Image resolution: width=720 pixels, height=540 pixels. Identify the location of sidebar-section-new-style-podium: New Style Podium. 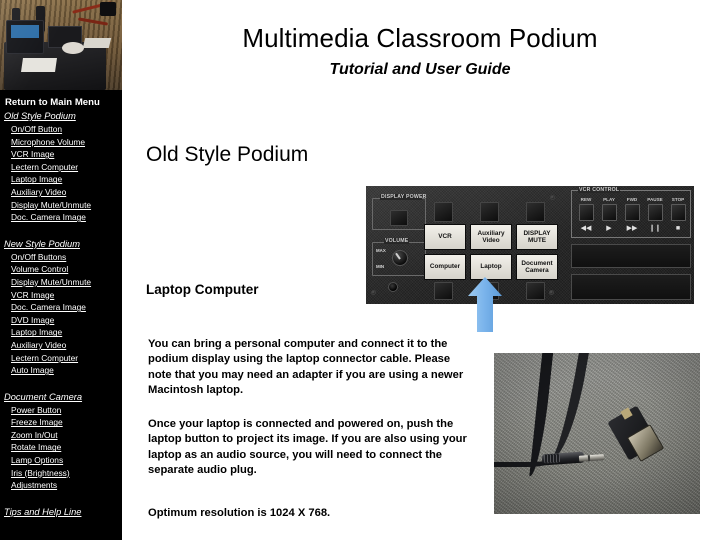
(61, 244).